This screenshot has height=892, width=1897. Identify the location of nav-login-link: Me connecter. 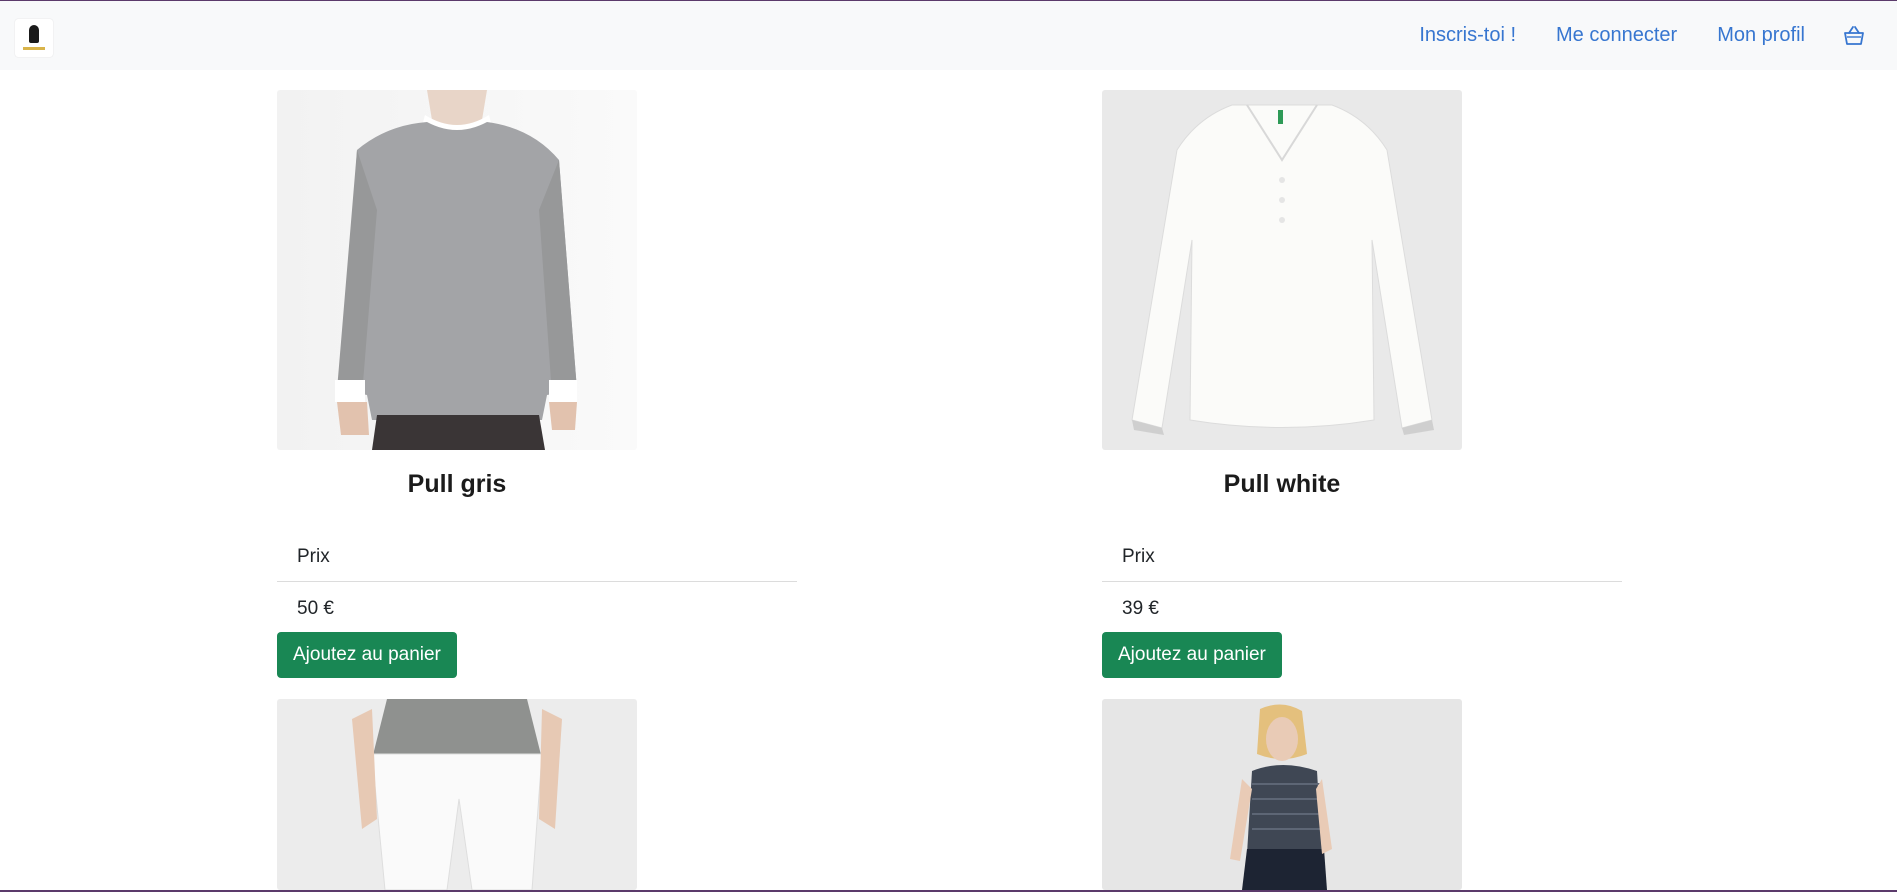
(1616, 35).